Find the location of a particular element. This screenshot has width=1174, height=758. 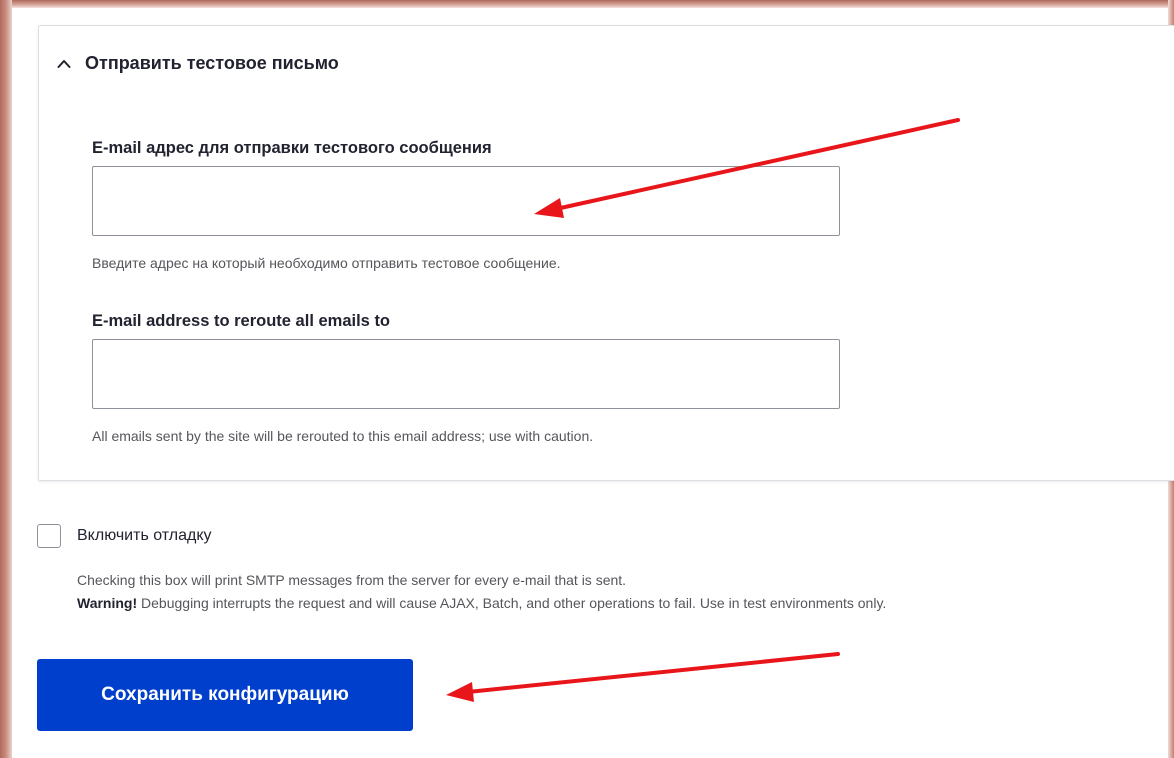

annotation-arrow-save-button is located at coordinates (643, 677).